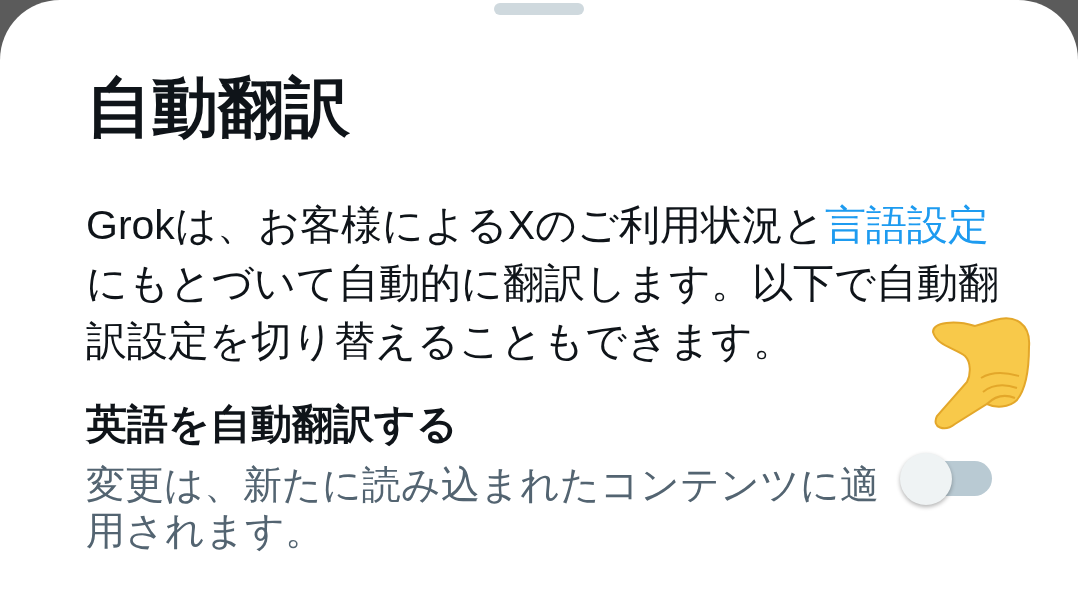 The height and width of the screenshot is (603, 1078). I want to click on sheet-title: 自動翻訳, so click(218, 107).